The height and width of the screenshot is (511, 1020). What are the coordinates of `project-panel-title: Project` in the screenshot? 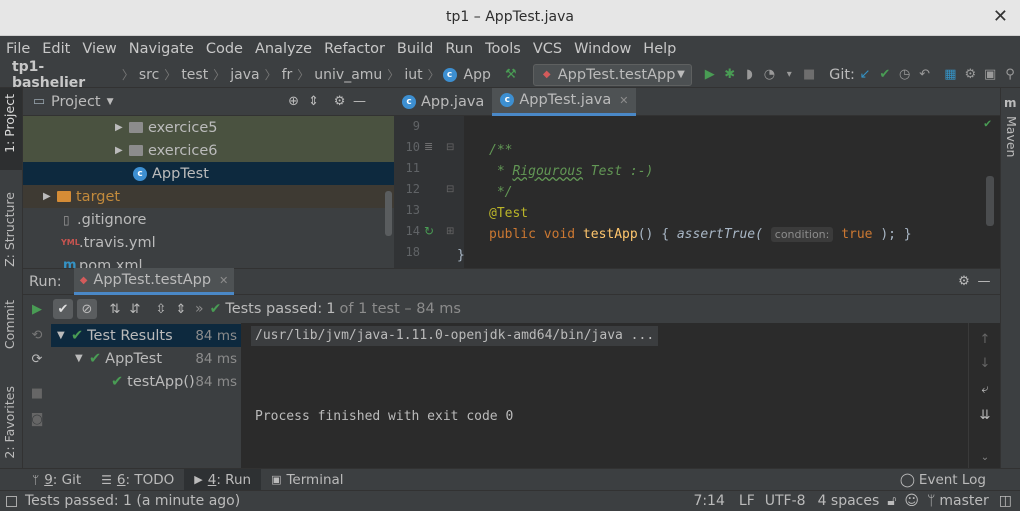 It's located at (76, 102).